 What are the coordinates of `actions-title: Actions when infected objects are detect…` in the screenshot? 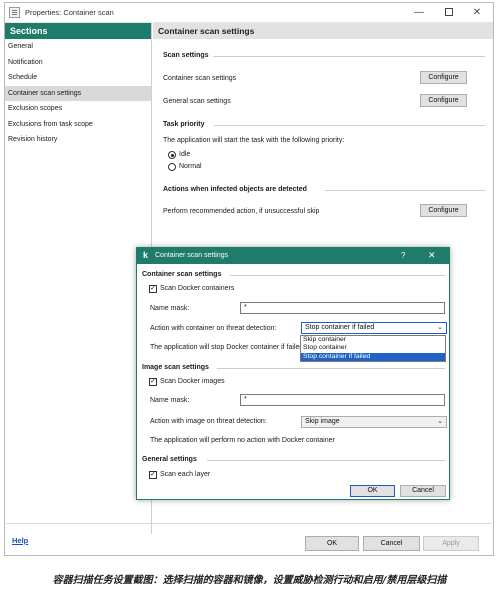 It's located at (235, 189).